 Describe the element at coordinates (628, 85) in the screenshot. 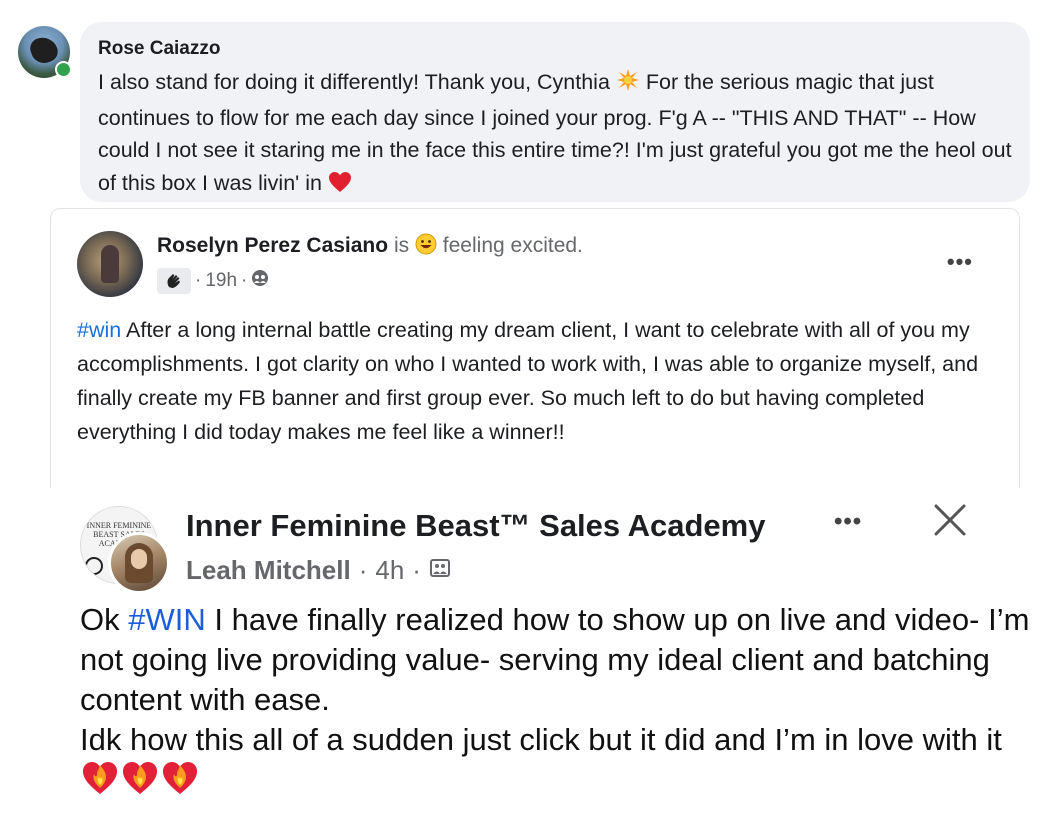

I see `sparkle-burst-icon` at that location.